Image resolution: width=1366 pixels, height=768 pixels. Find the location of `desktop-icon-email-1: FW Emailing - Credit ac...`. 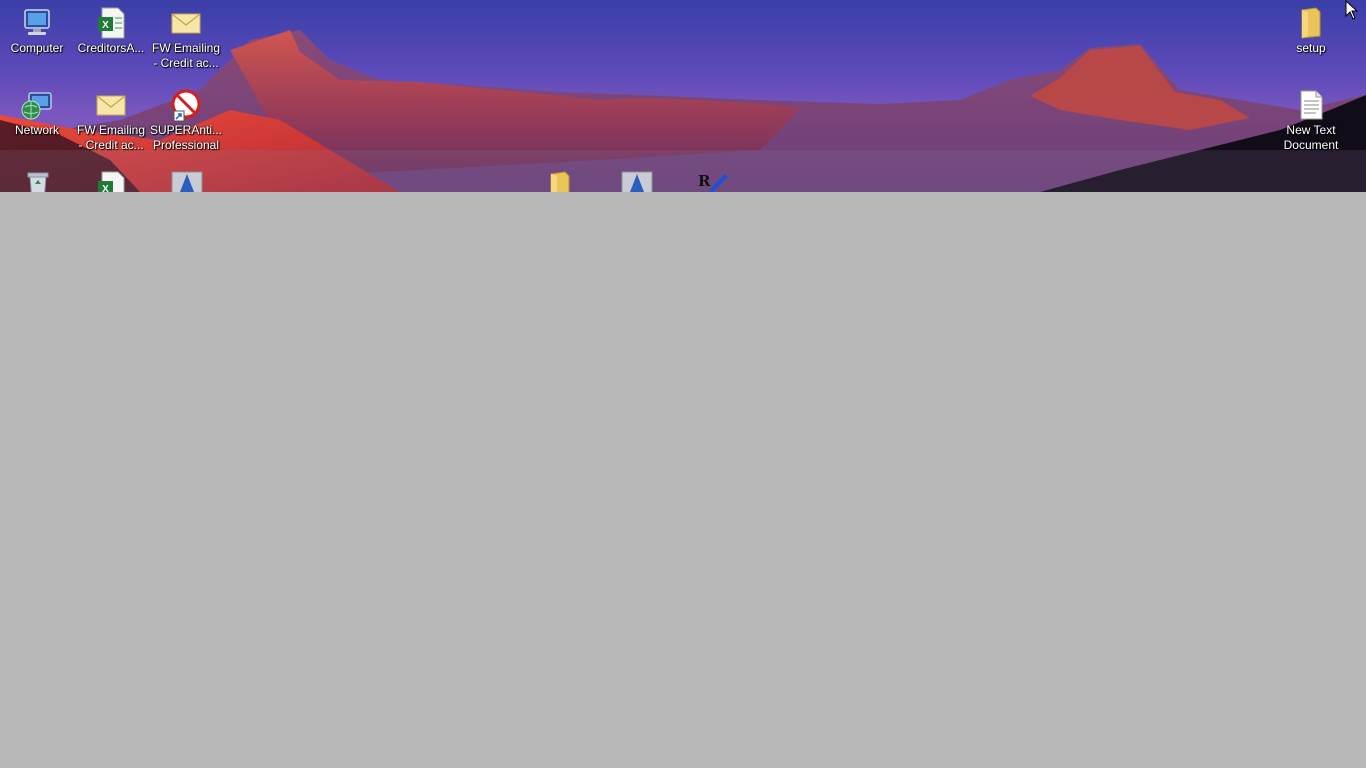

desktop-icon-email-1: FW Emailing - Credit ac... is located at coordinates (186, 38).